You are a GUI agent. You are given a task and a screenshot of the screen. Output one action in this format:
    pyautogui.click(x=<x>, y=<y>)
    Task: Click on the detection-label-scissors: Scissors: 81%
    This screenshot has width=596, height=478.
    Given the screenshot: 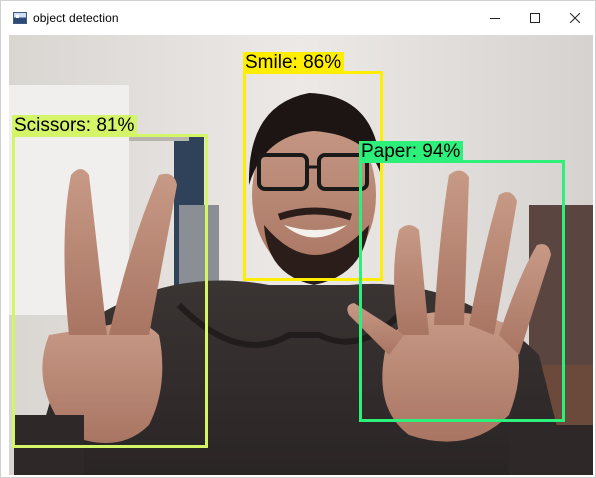 What is the action you would take?
    pyautogui.click(x=75, y=126)
    